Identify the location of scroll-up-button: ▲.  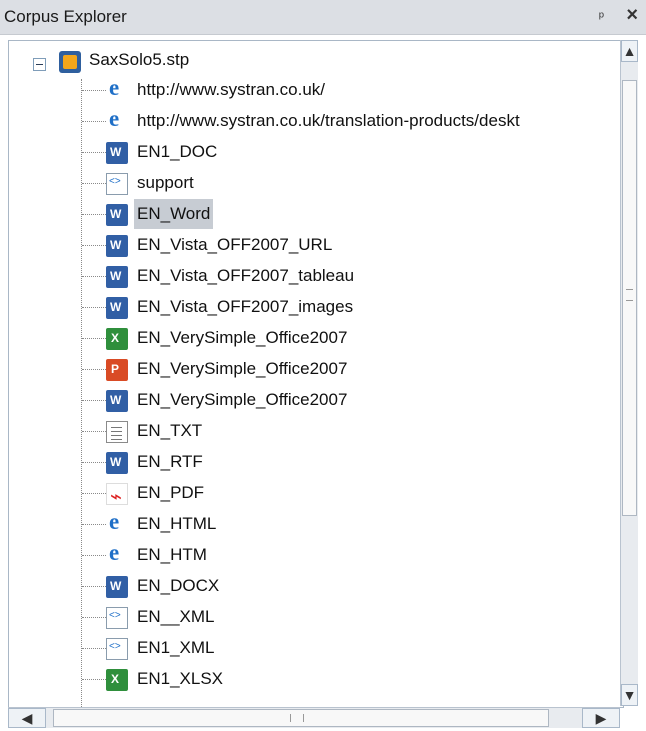
(629, 51).